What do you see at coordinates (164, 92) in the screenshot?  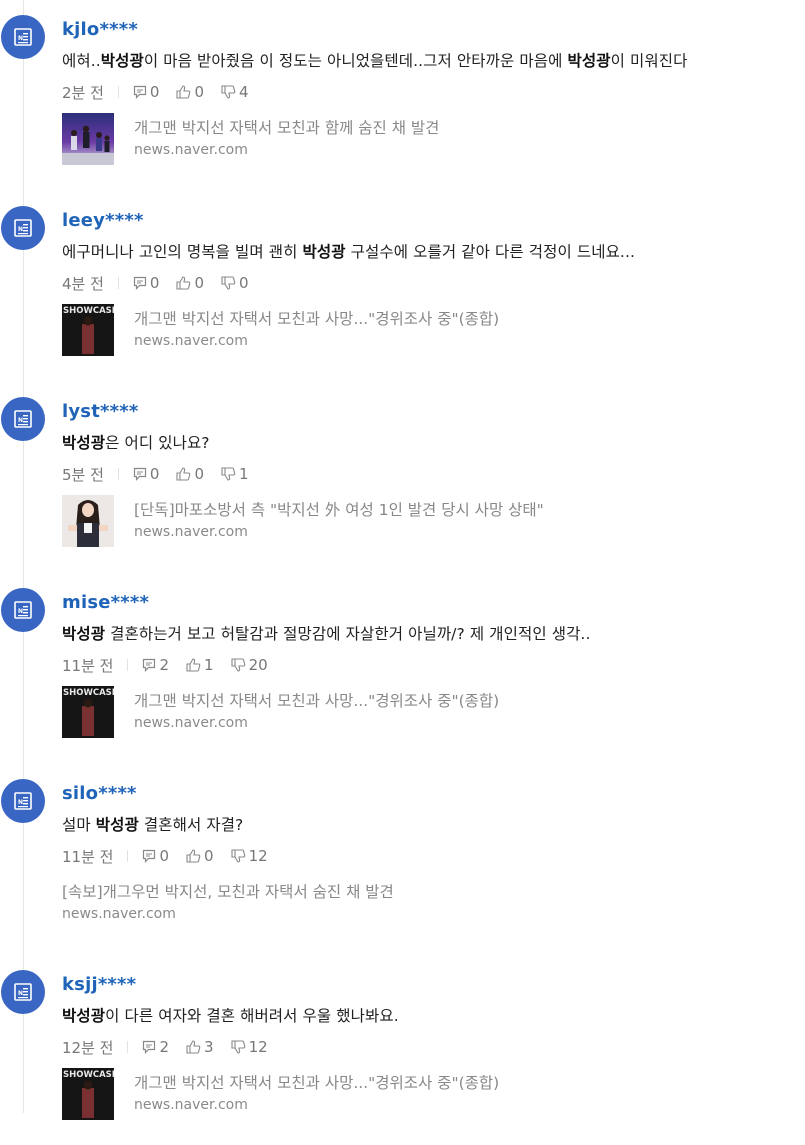 I see `comment-meta: 2분 전 0 0 4` at bounding box center [164, 92].